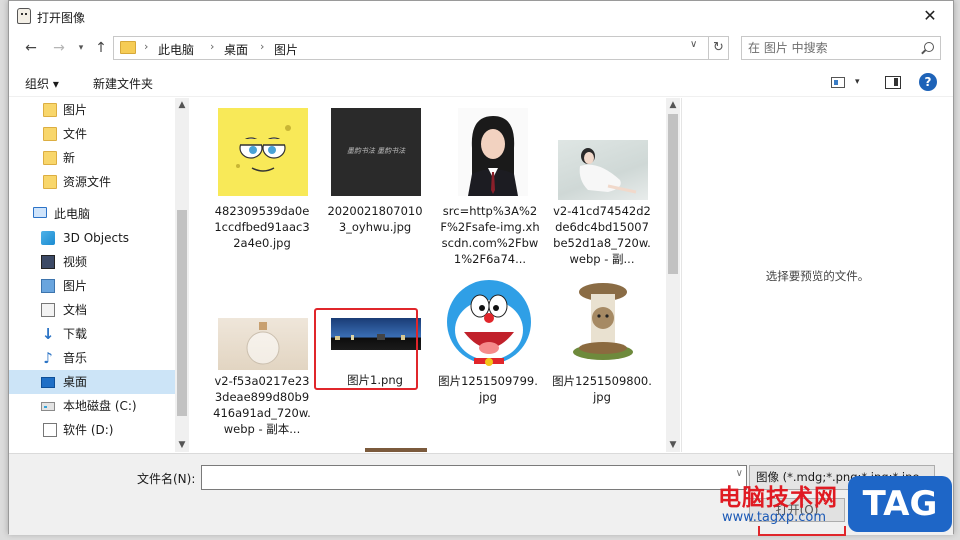  I want to click on file-item: 482309539da0e1ccdfbed91aac32a4e0.jpg, so click(262, 193).